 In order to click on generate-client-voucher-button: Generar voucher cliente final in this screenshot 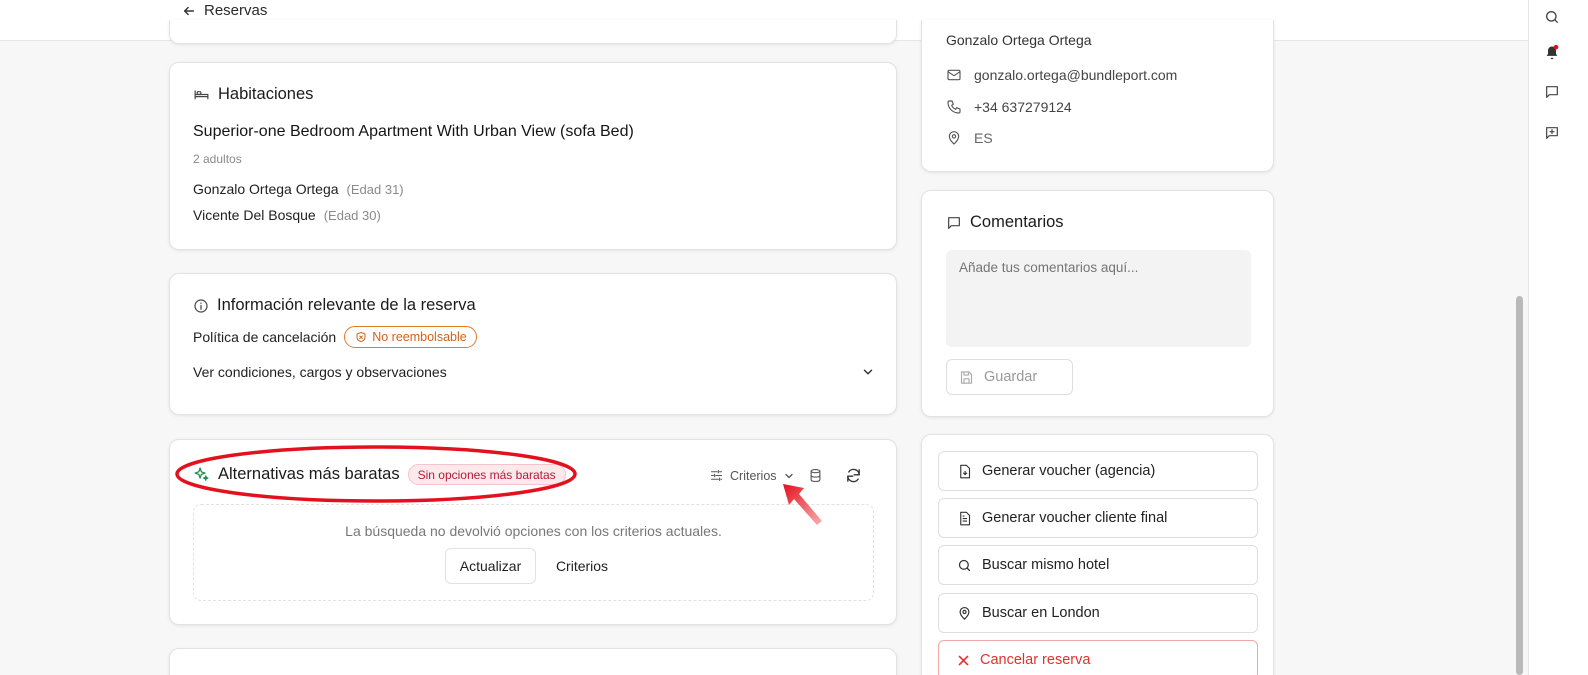, I will do `click(1098, 518)`.